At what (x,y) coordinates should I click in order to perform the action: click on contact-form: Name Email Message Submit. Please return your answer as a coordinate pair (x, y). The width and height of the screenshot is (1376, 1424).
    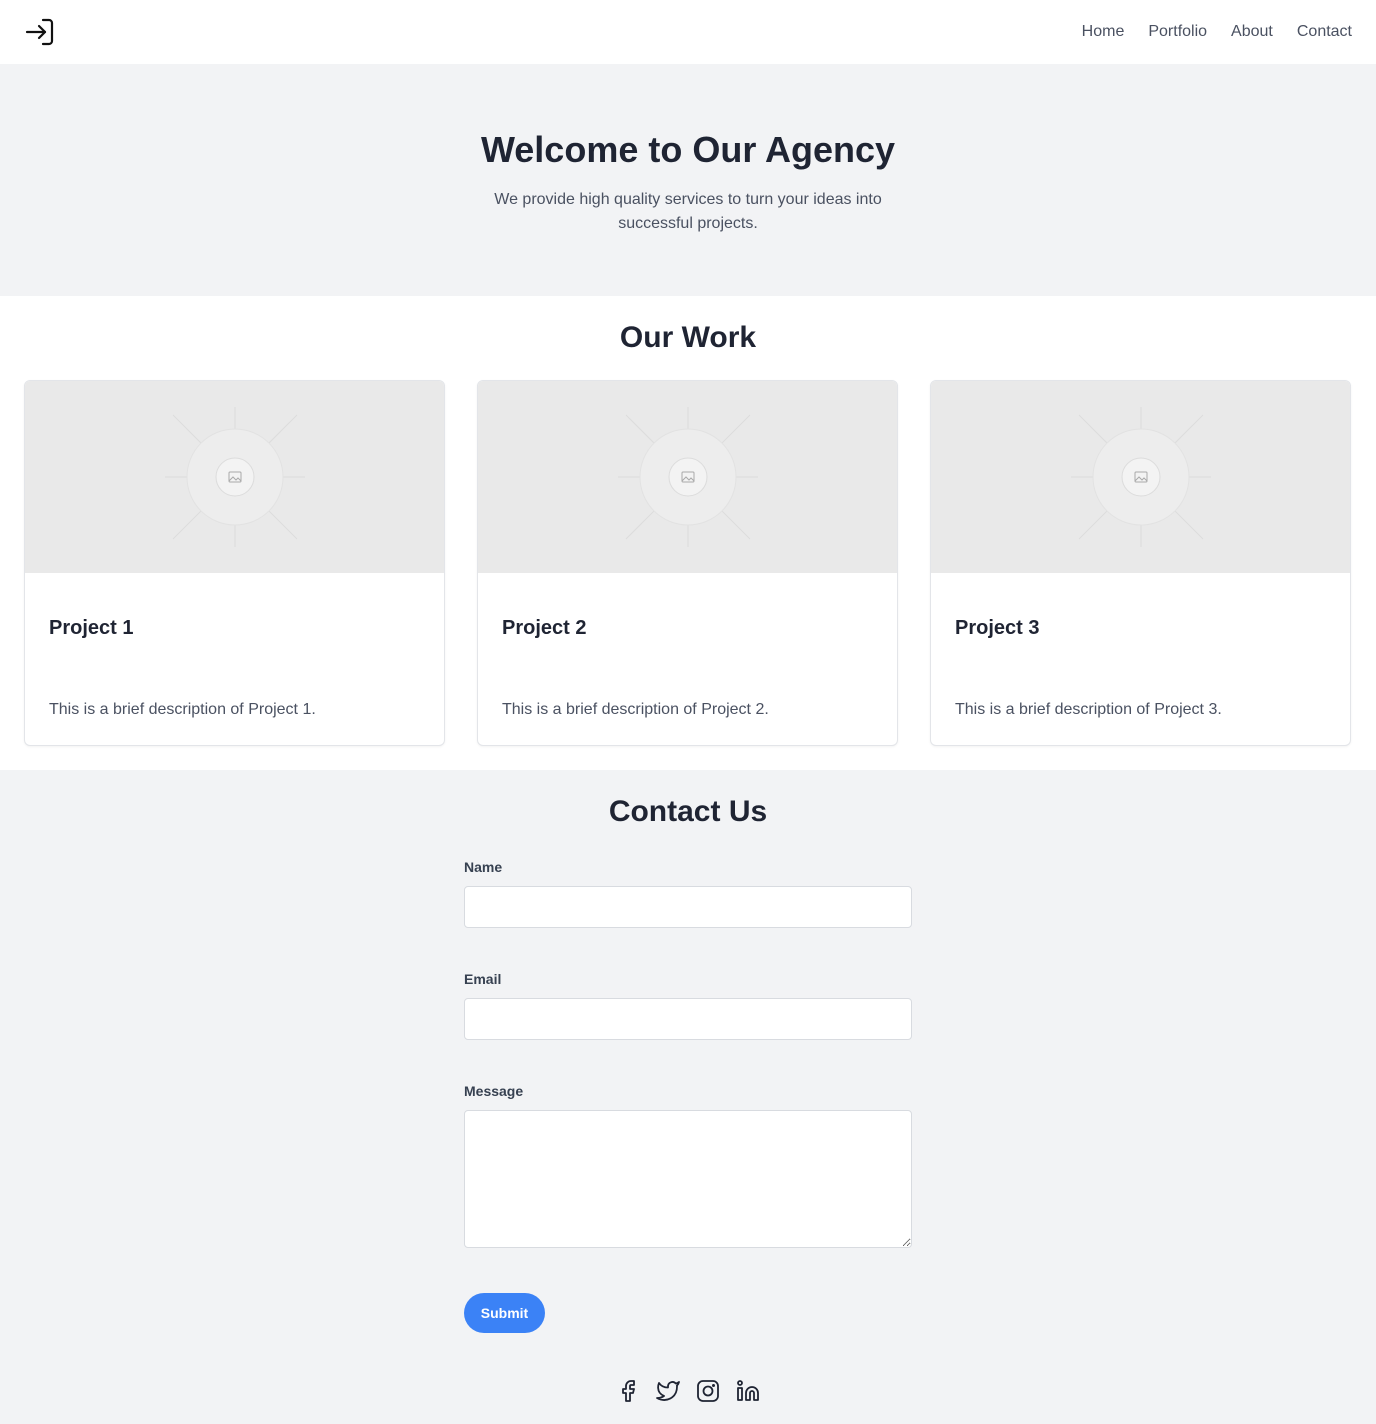
    Looking at the image, I should click on (688, 1095).